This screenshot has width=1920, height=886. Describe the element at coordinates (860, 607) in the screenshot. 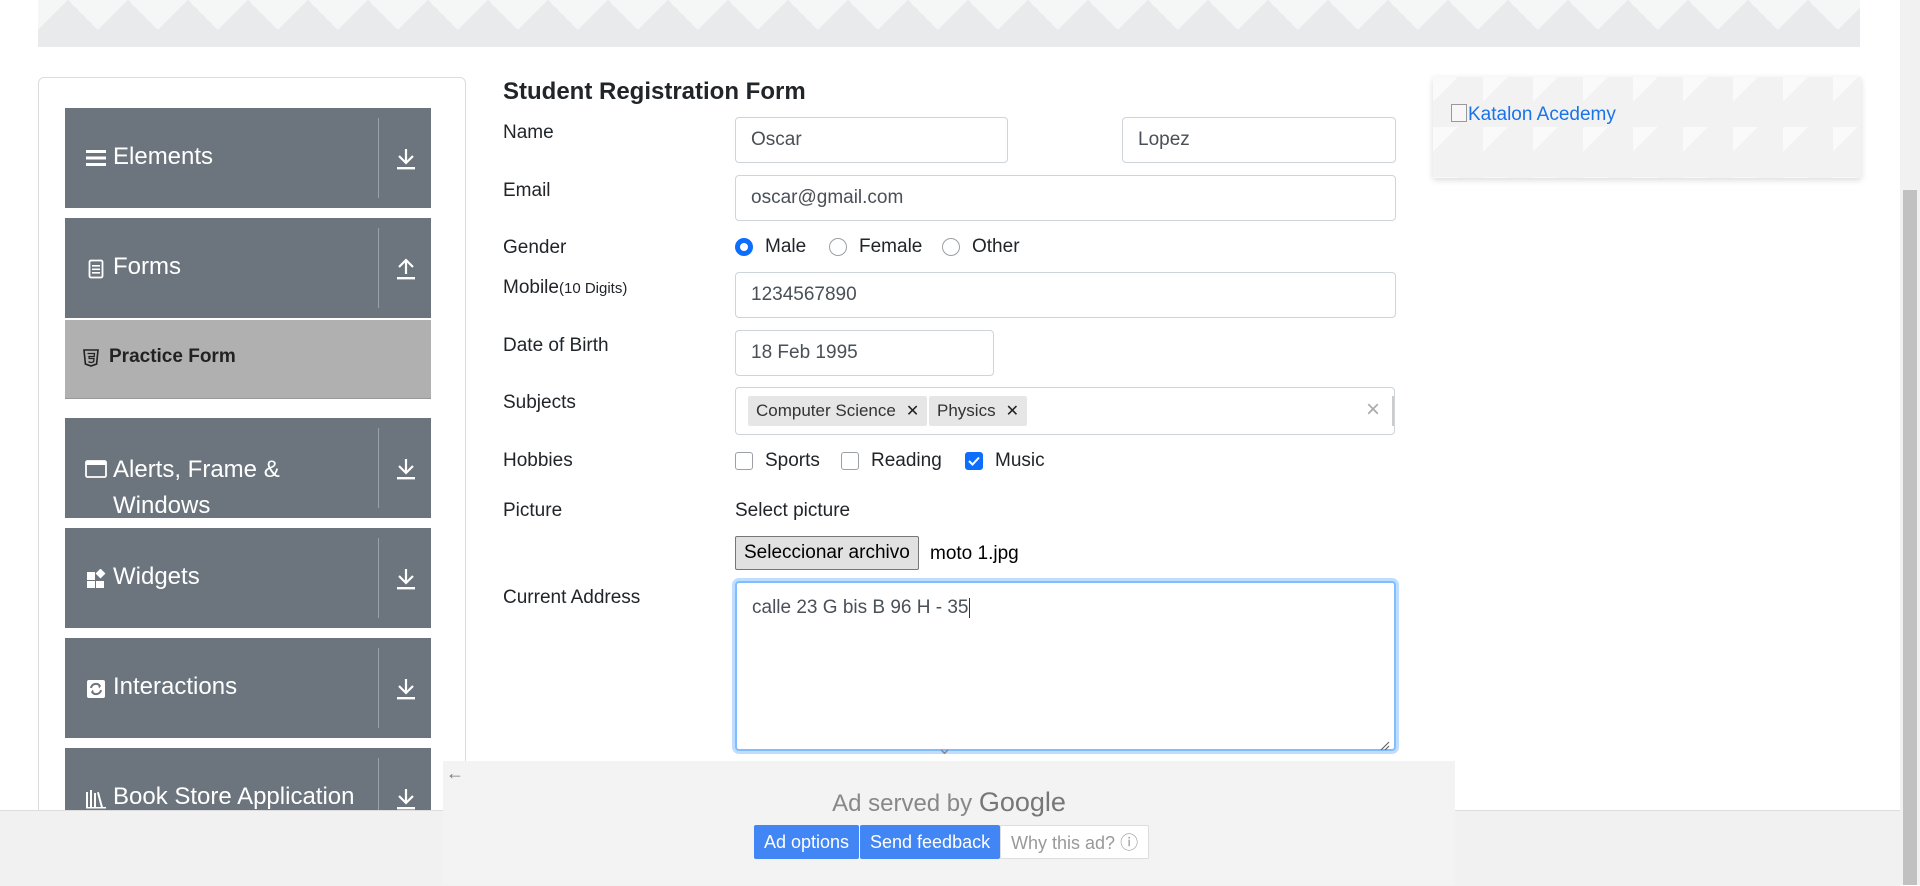

I see `address-text: calle 23 G bis B 96 H - 35` at that location.